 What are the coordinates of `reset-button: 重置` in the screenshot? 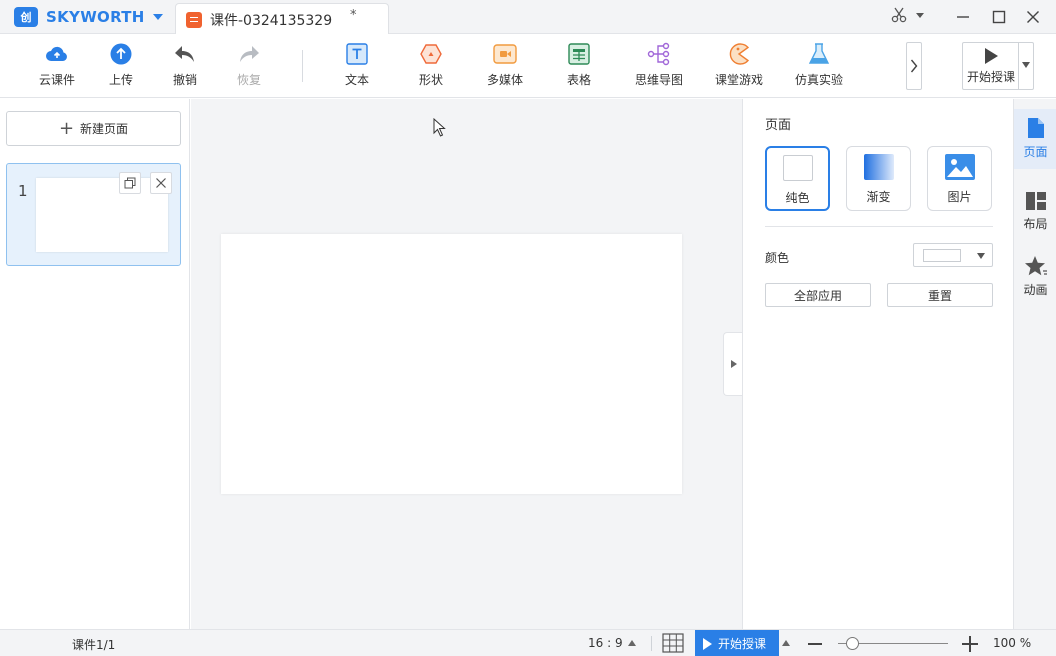 It's located at (940, 295).